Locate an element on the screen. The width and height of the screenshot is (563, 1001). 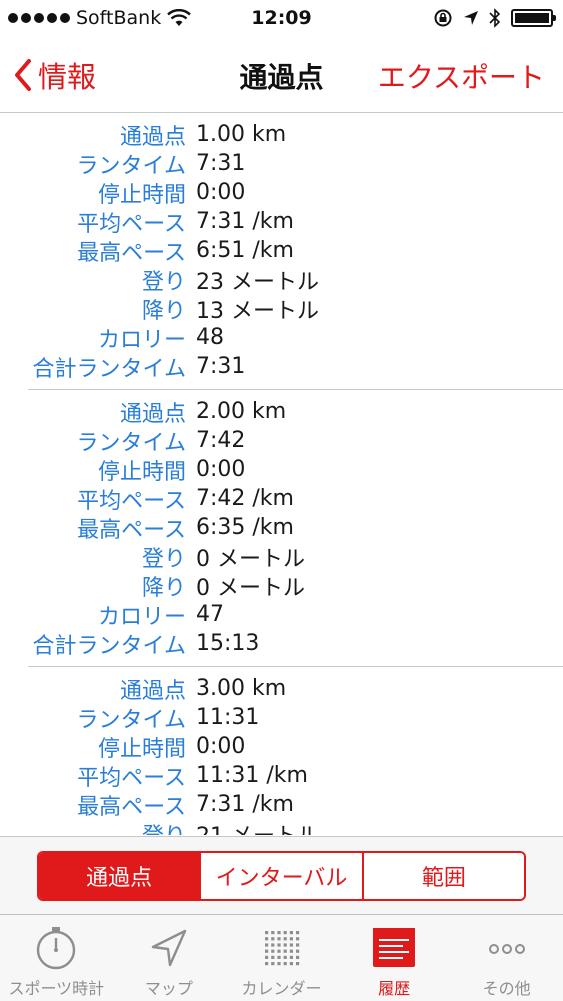
split-row-ascent: 登り 21 メートル is located at coordinates (295, 827).